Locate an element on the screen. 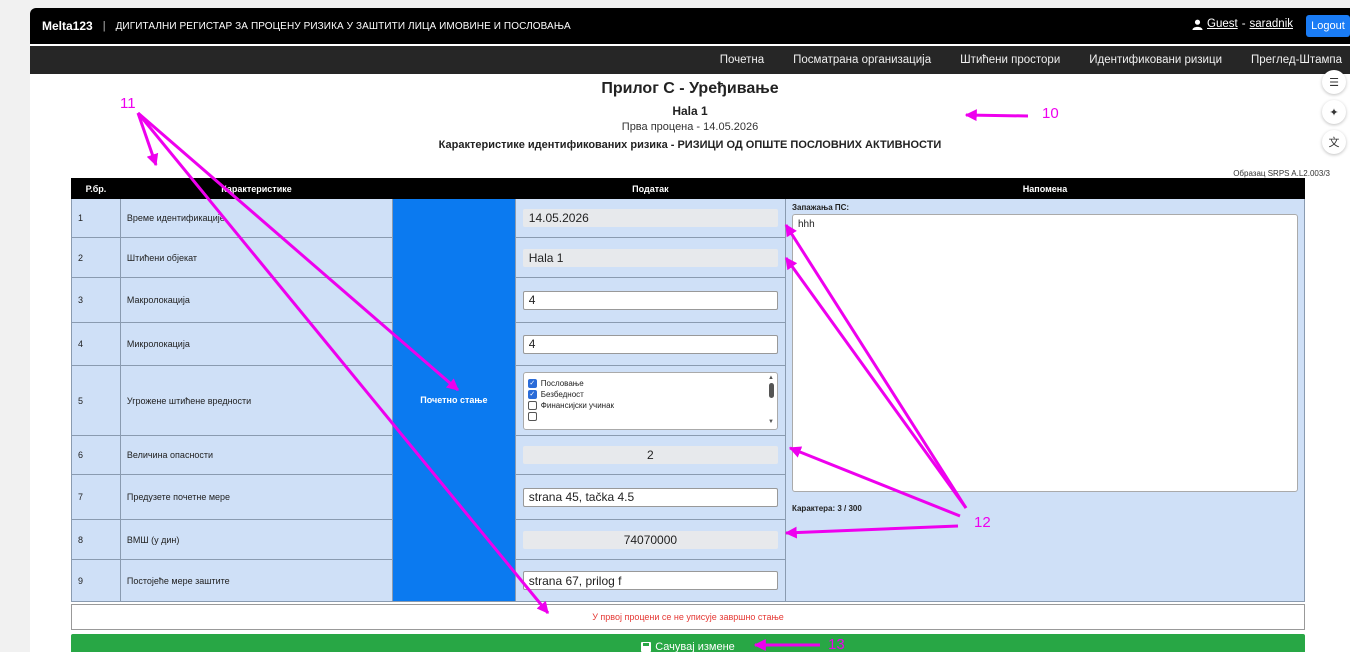  annotation-label-10: 10 is located at coordinates (1050, 113).